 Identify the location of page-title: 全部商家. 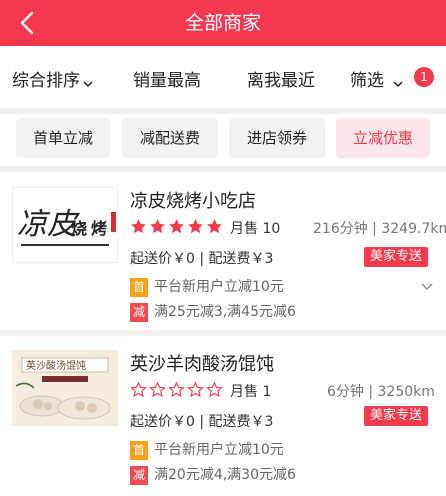
(222, 23).